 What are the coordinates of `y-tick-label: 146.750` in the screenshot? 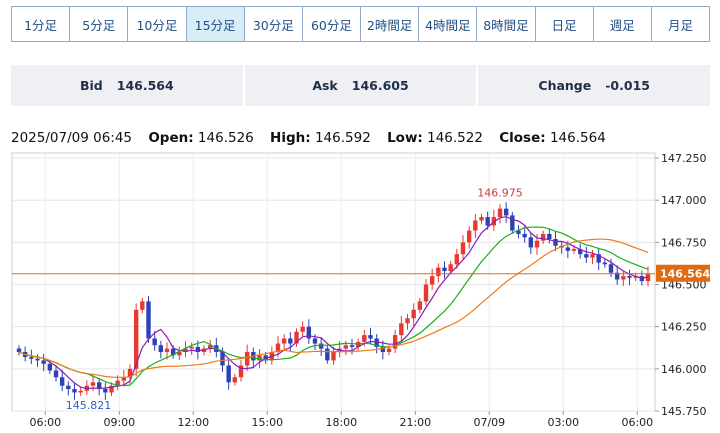 It's located at (684, 242).